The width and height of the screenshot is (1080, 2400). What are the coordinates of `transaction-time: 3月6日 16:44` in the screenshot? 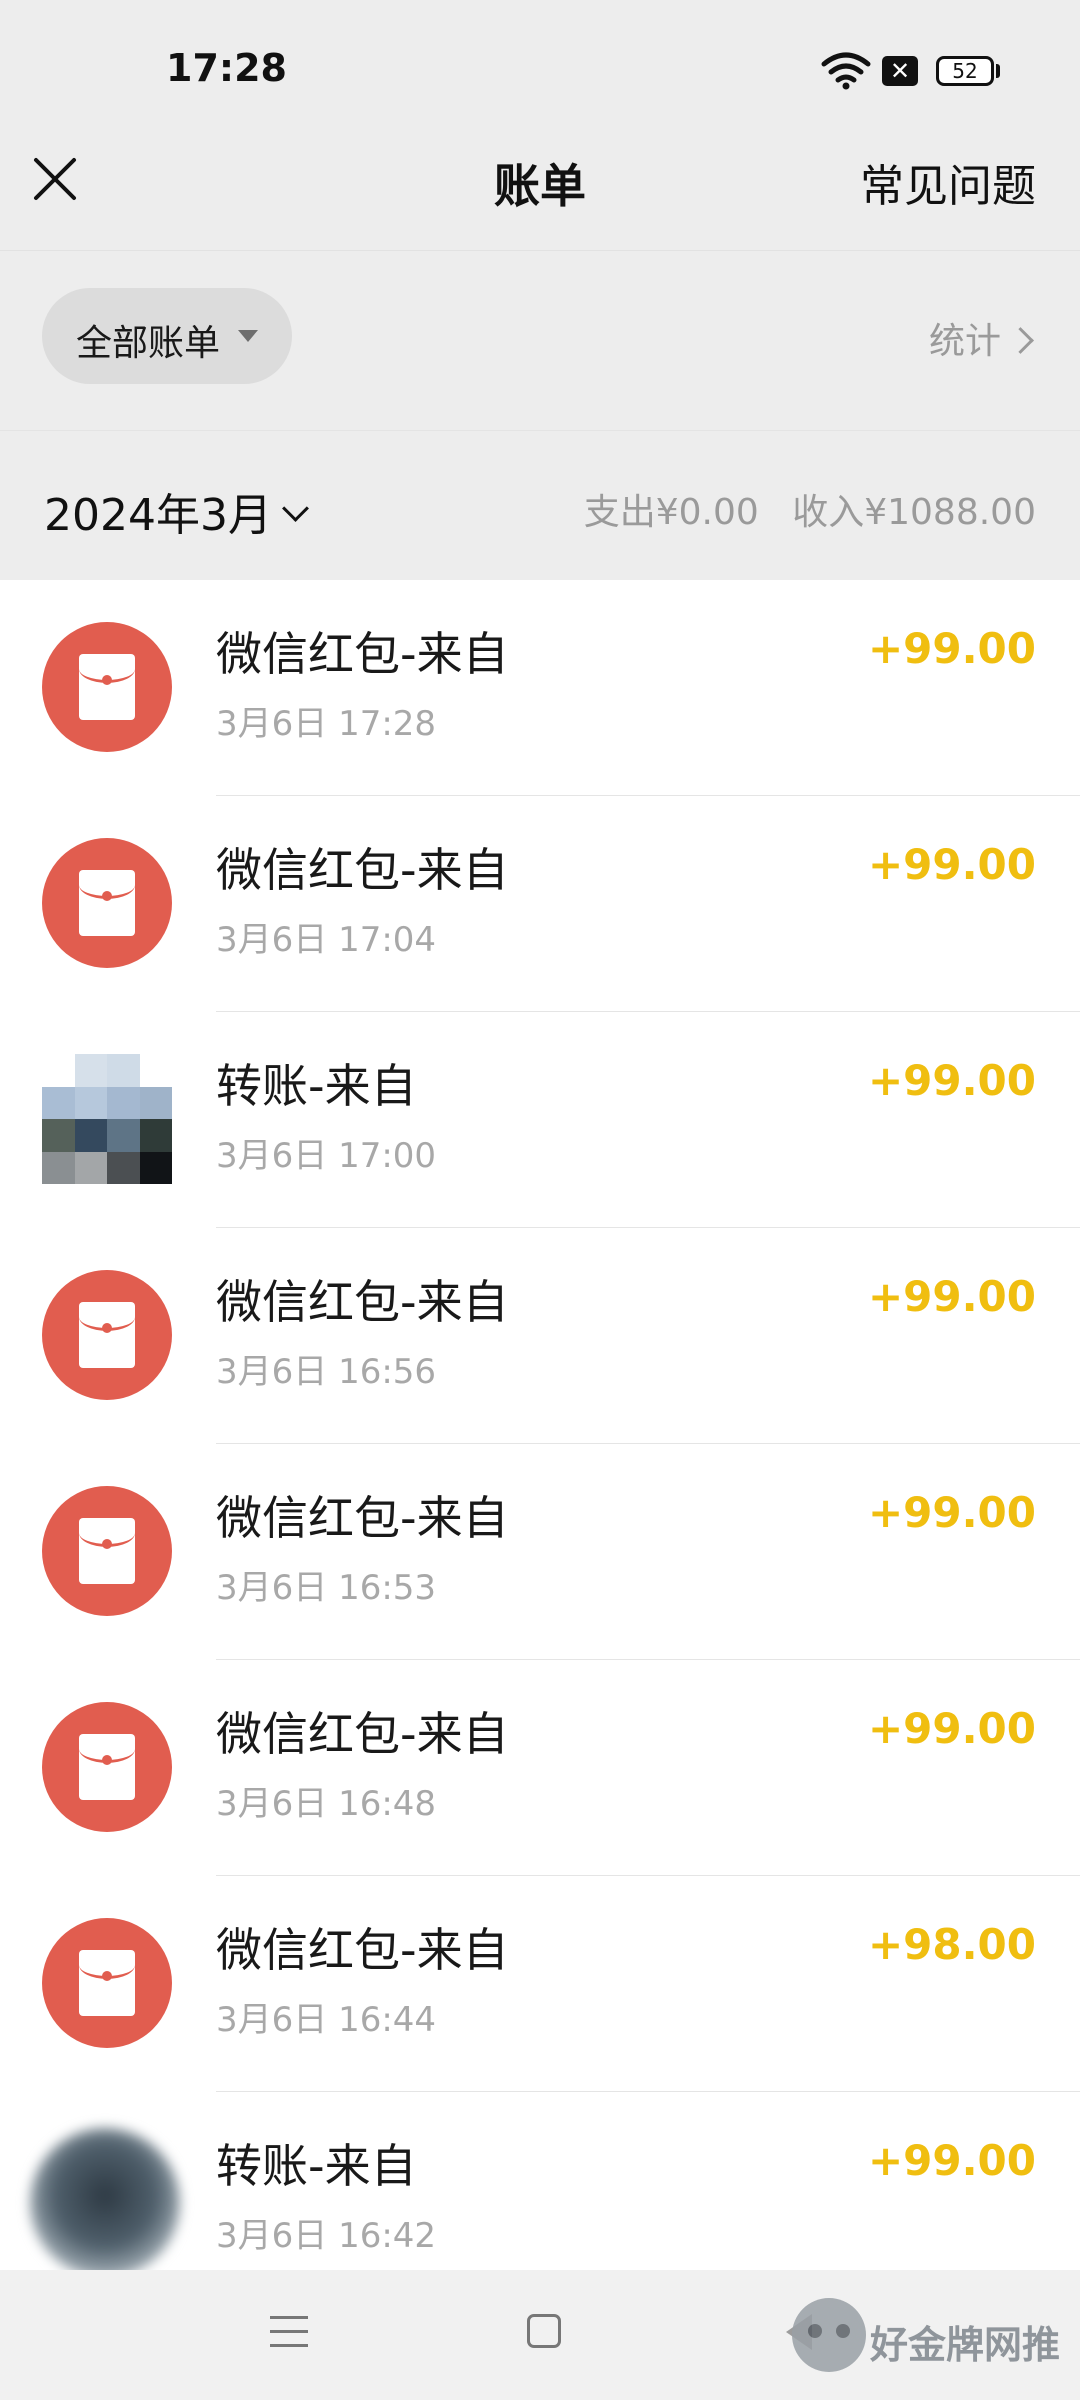 It's located at (326, 2020).